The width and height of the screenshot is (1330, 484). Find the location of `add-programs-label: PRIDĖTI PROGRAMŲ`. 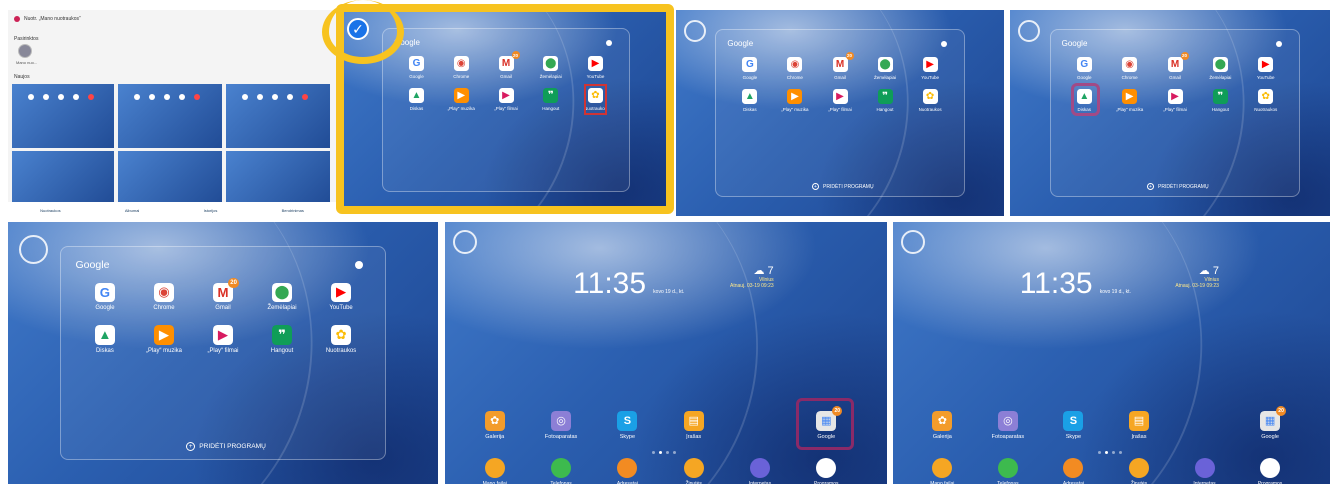

add-programs-label: PRIDĖTI PROGRAMŲ is located at coordinates (848, 186).